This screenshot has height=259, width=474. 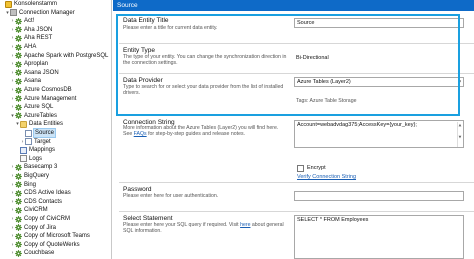 What do you see at coordinates (55, 202) in the screenshot?
I see `tree-item: › CDS Contacts` at bounding box center [55, 202].